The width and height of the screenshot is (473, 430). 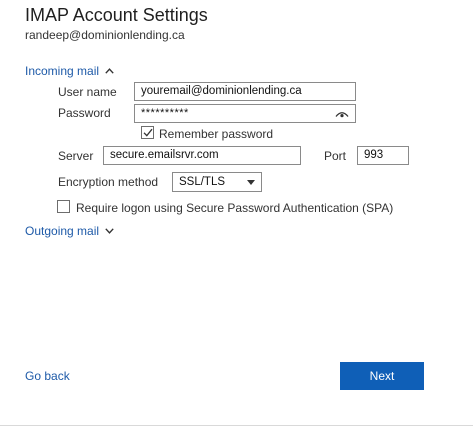 What do you see at coordinates (87, 92) in the screenshot?
I see `username-label: User name` at bounding box center [87, 92].